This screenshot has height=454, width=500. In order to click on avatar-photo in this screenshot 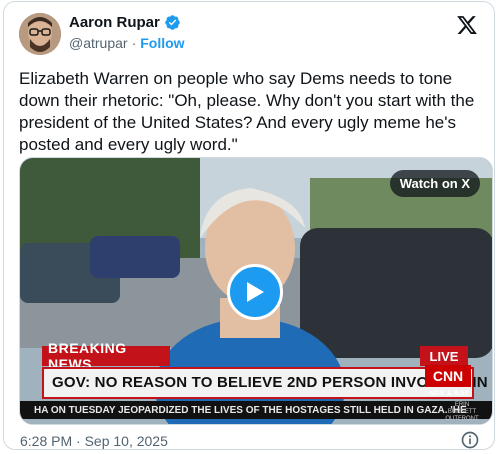, I will do `click(40, 34)`.